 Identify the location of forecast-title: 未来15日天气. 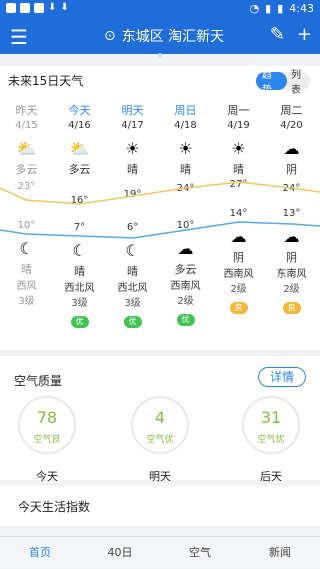
(46, 81).